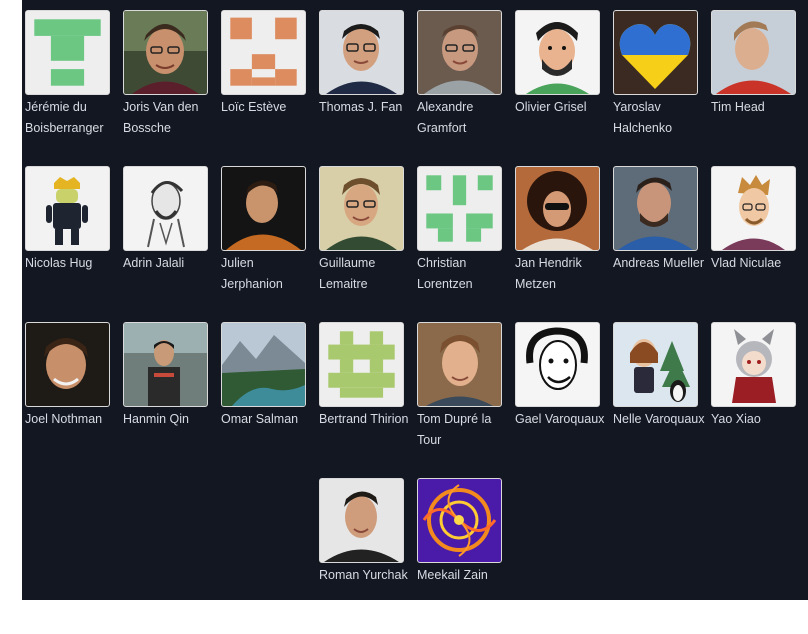  I want to click on person-card-omar-salman: Omar Salman, so click(270, 400).